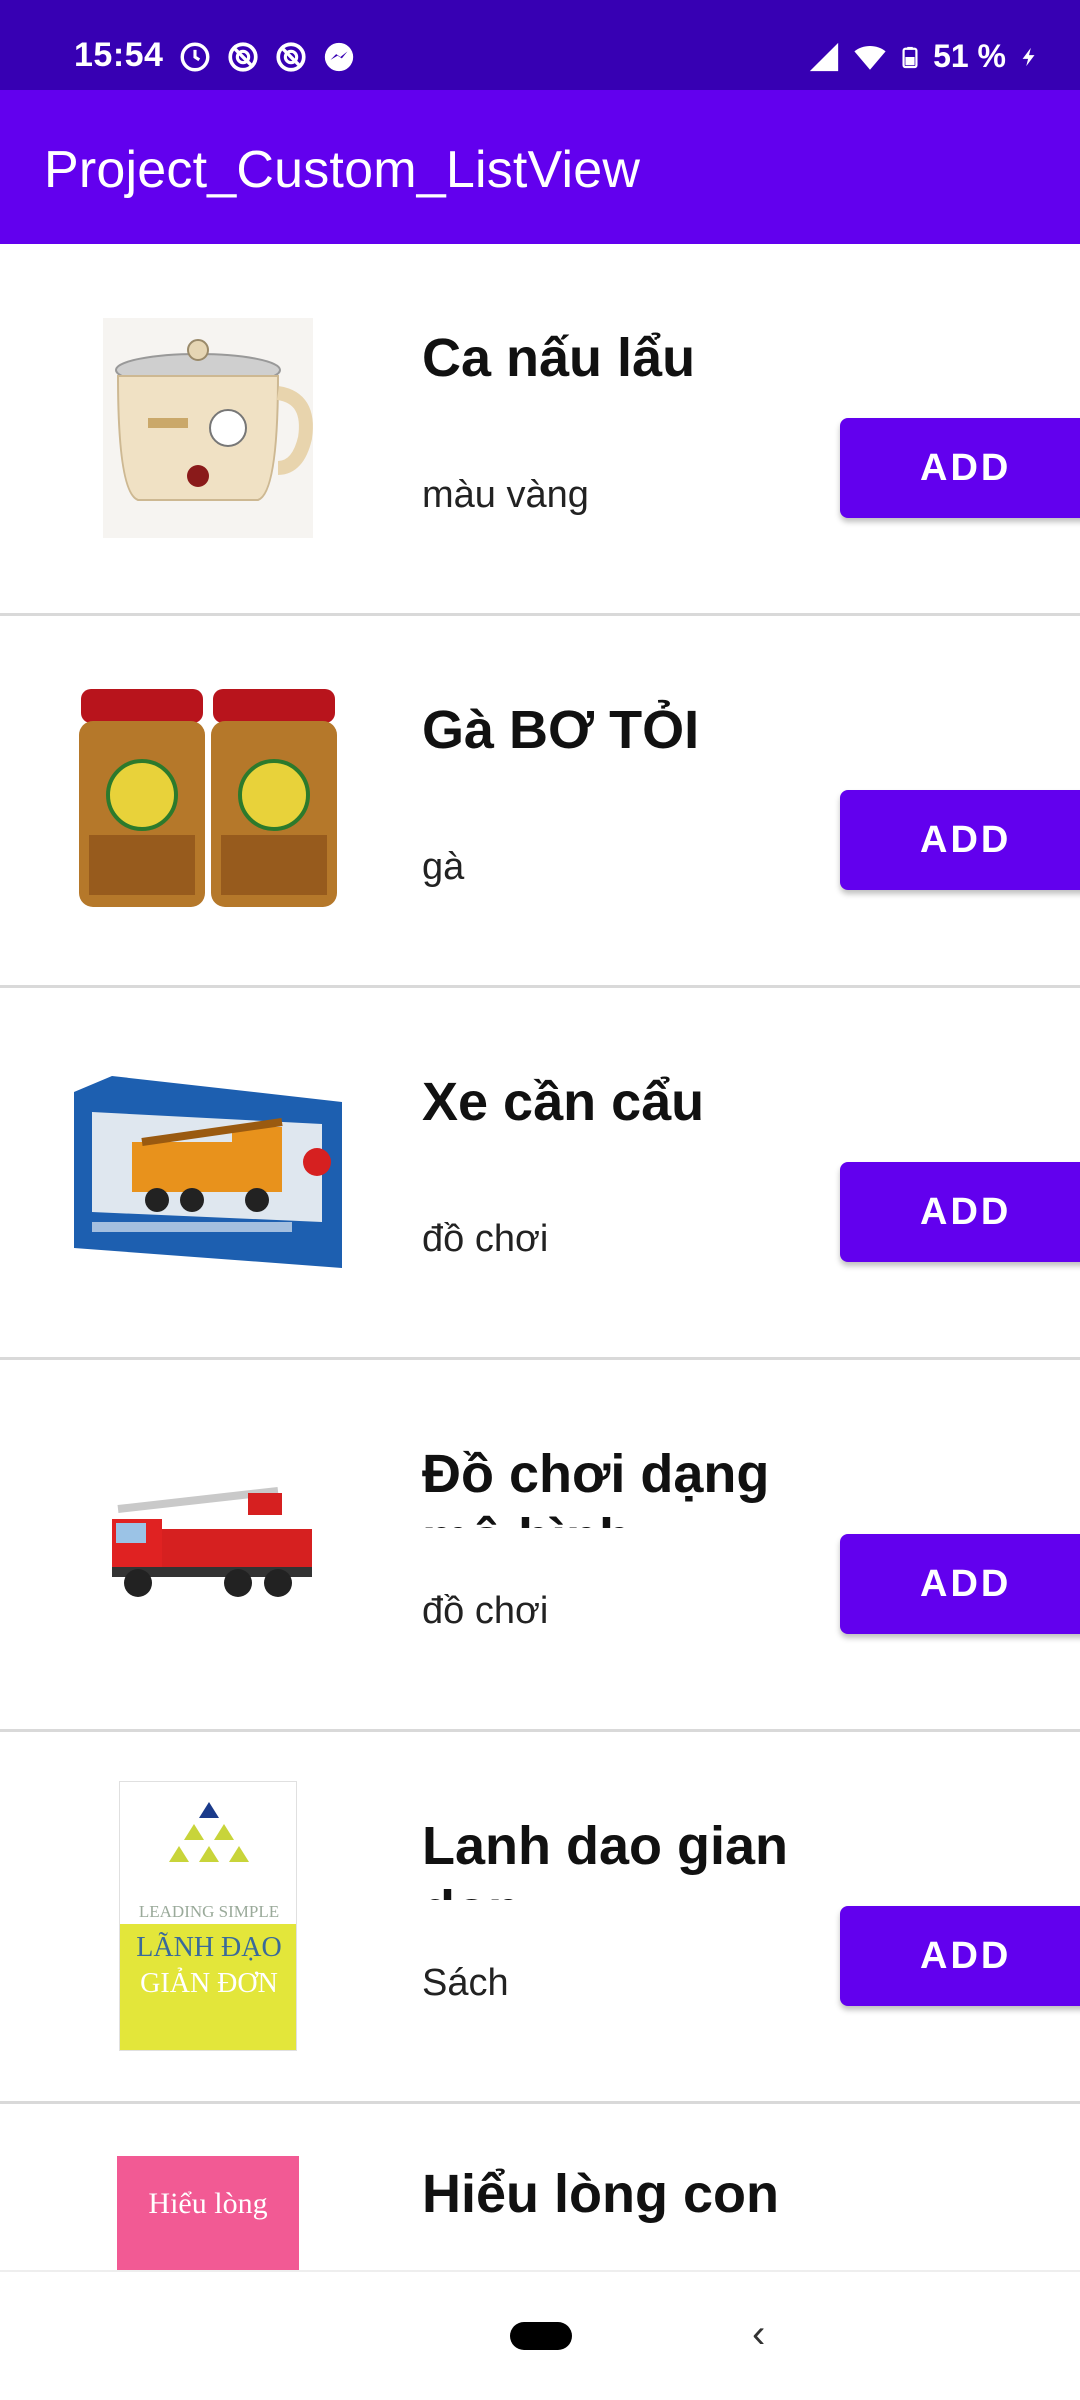  I want to click on battery-percent: 51 %, so click(969, 56).